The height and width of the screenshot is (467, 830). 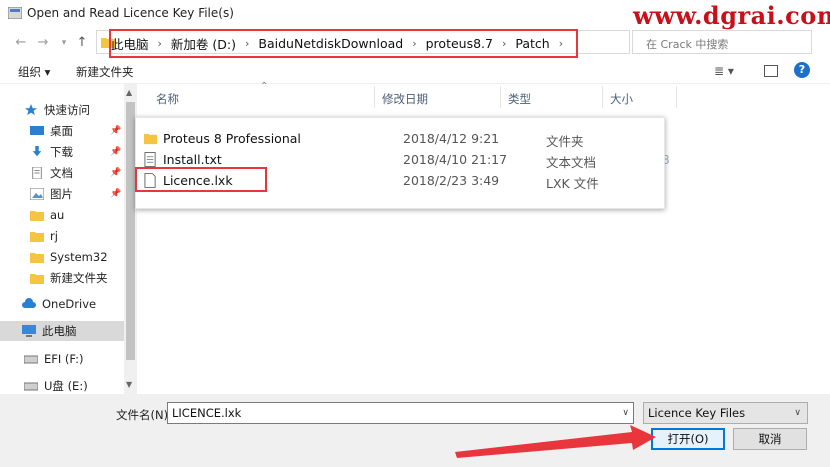 I want to click on file-name: Proteus 8 Professional, so click(x=232, y=138).